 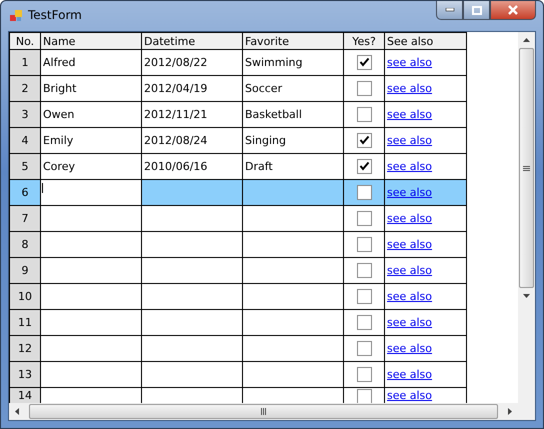 I want to click on table-cell: Singing, so click(x=293, y=141).